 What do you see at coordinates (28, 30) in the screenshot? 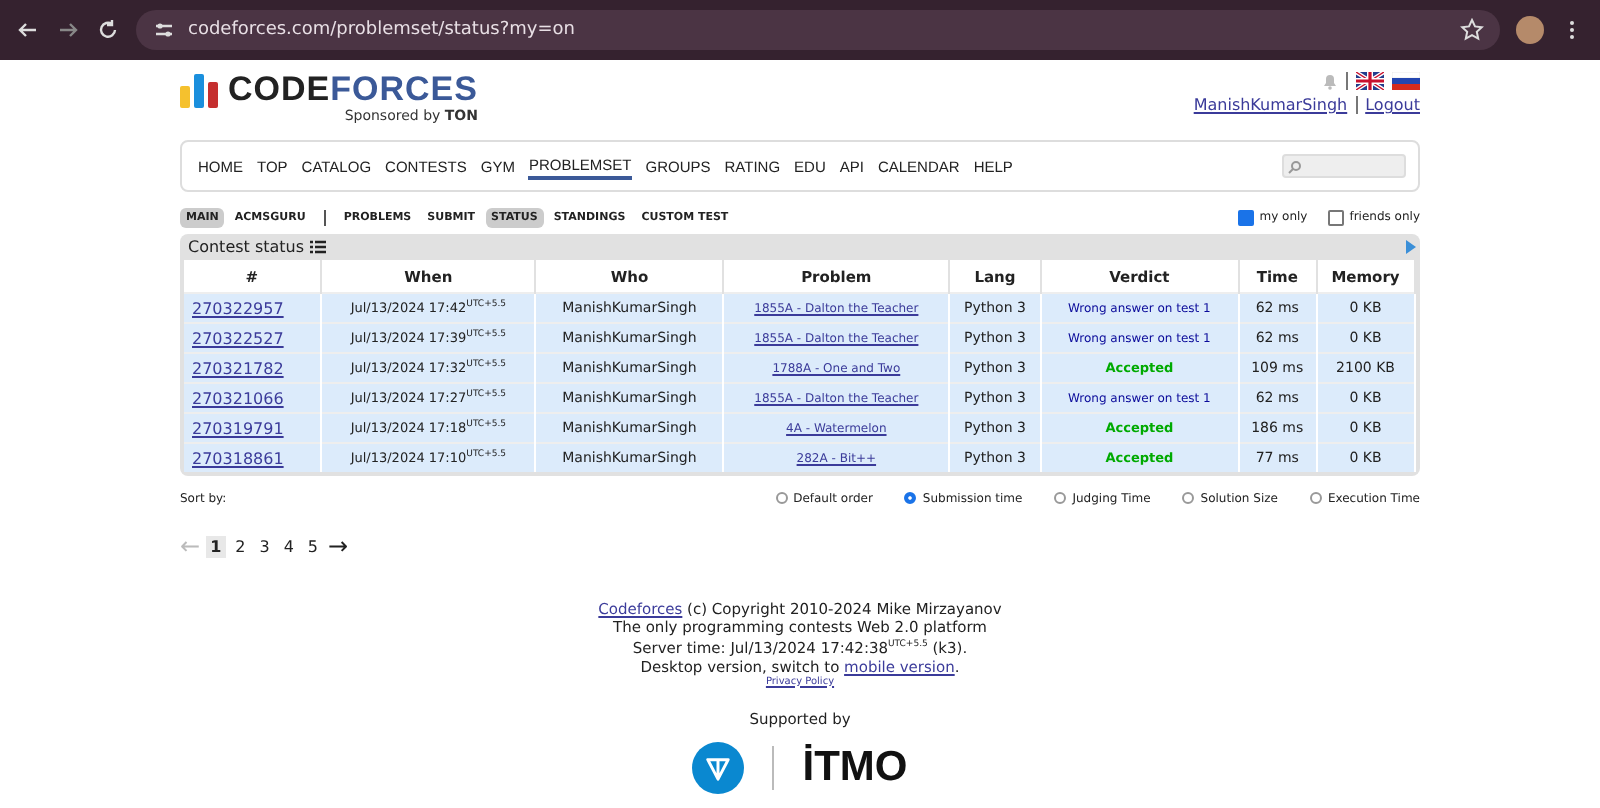
I see `back-icon` at bounding box center [28, 30].